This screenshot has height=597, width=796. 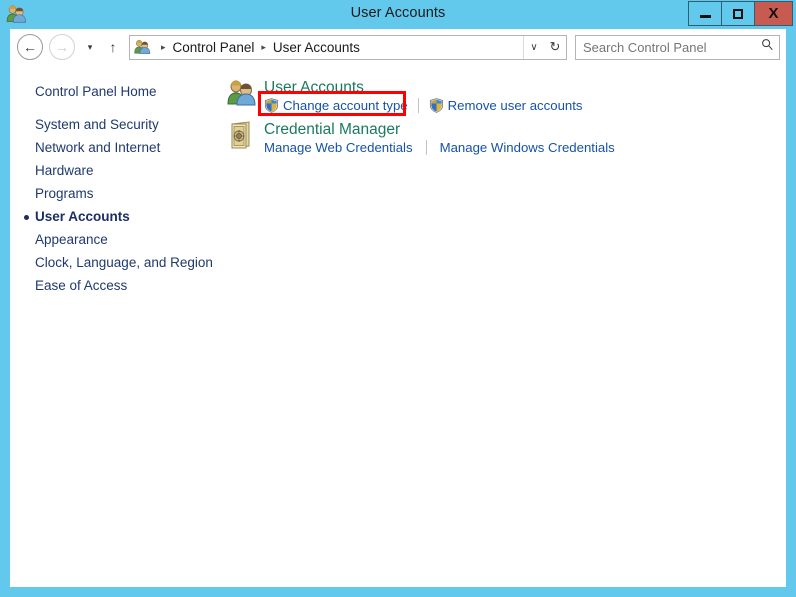 I want to click on user-accounts-icon, so click(x=241, y=93).